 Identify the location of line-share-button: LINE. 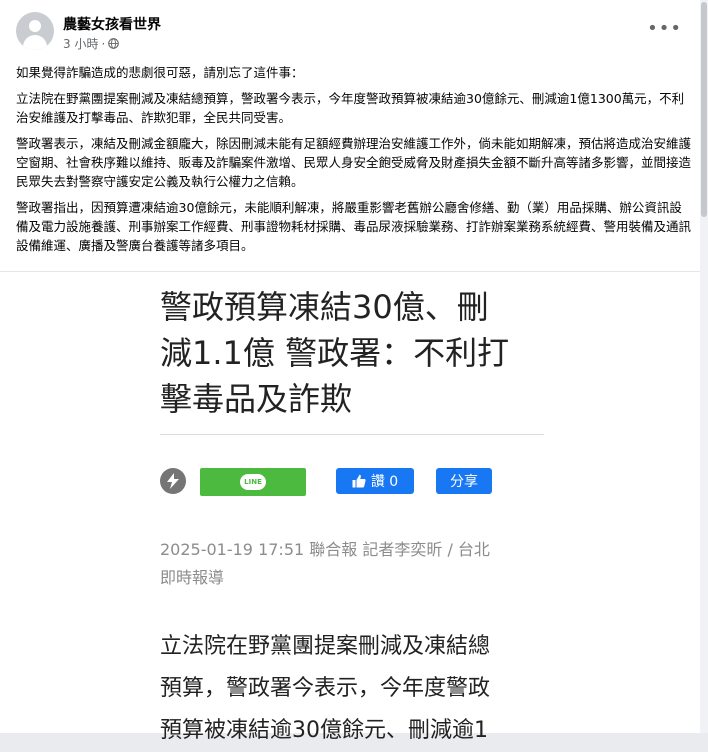
(253, 482).